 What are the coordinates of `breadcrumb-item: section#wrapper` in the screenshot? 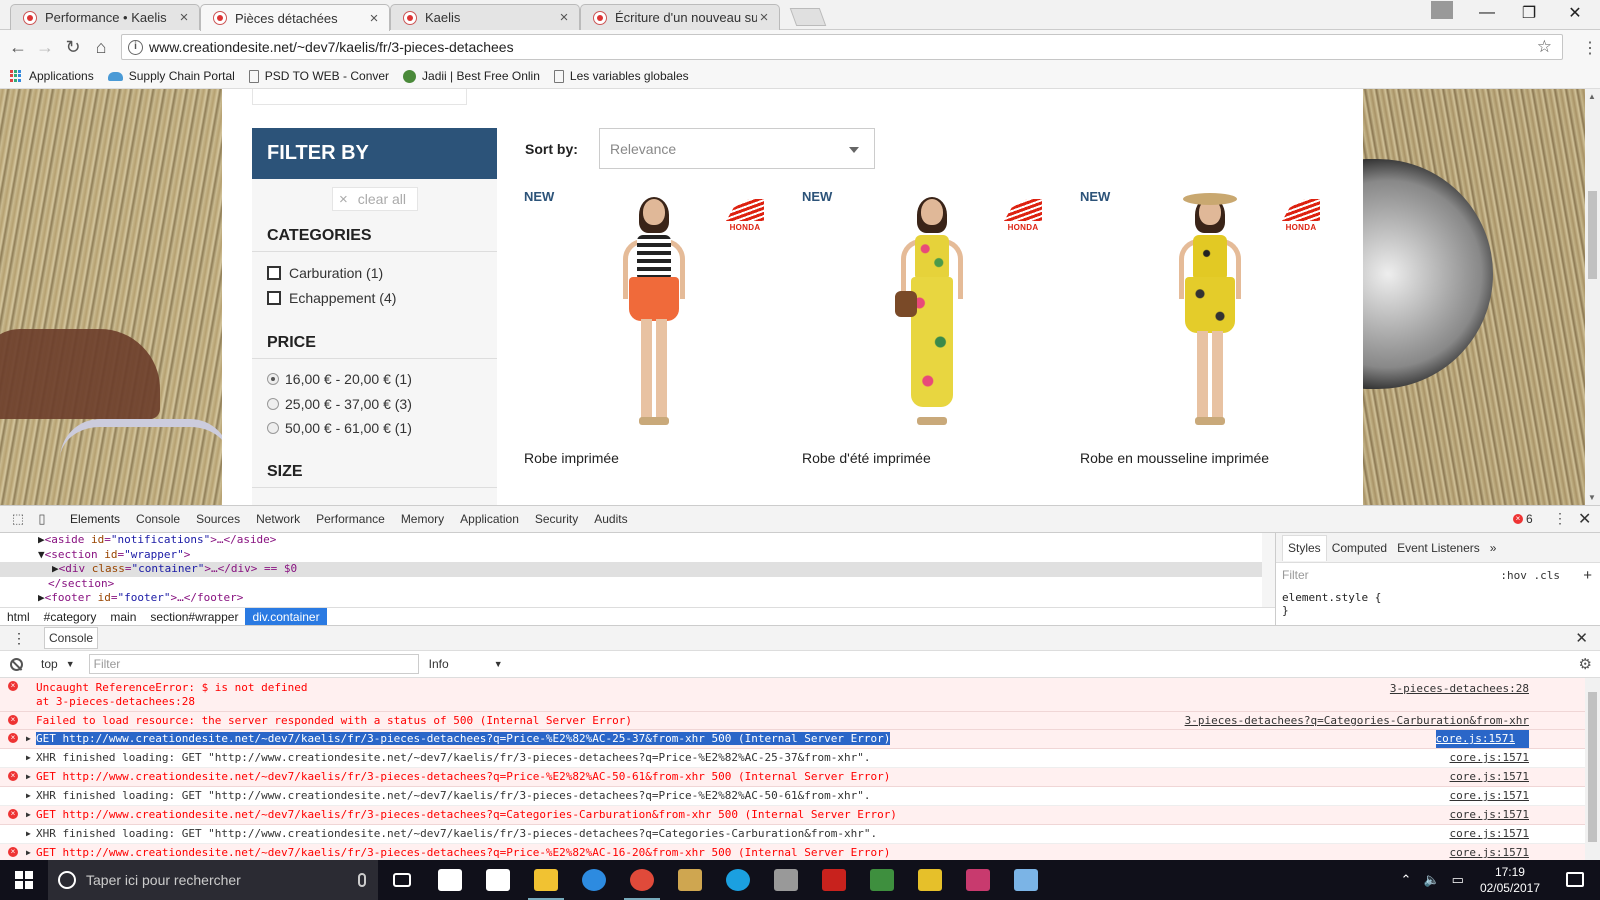 It's located at (194, 617).